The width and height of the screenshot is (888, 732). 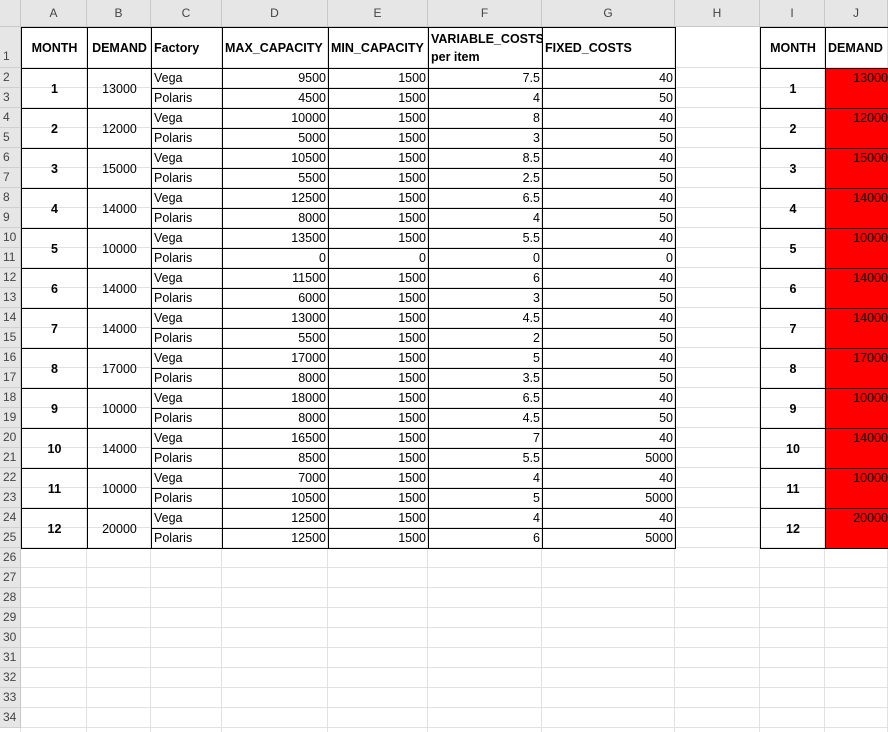 What do you see at coordinates (10, 558) in the screenshot?
I see `row-header-26: 26` at bounding box center [10, 558].